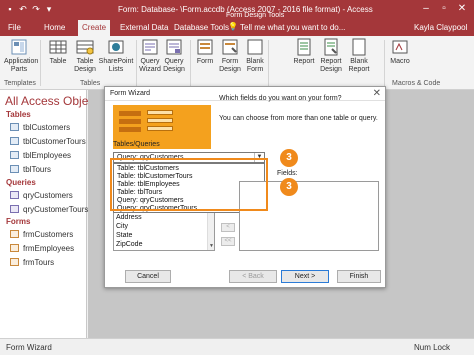 The height and width of the screenshot is (355, 474). What do you see at coordinates (359, 276) in the screenshot?
I see `finish-button: Finish` at bounding box center [359, 276].